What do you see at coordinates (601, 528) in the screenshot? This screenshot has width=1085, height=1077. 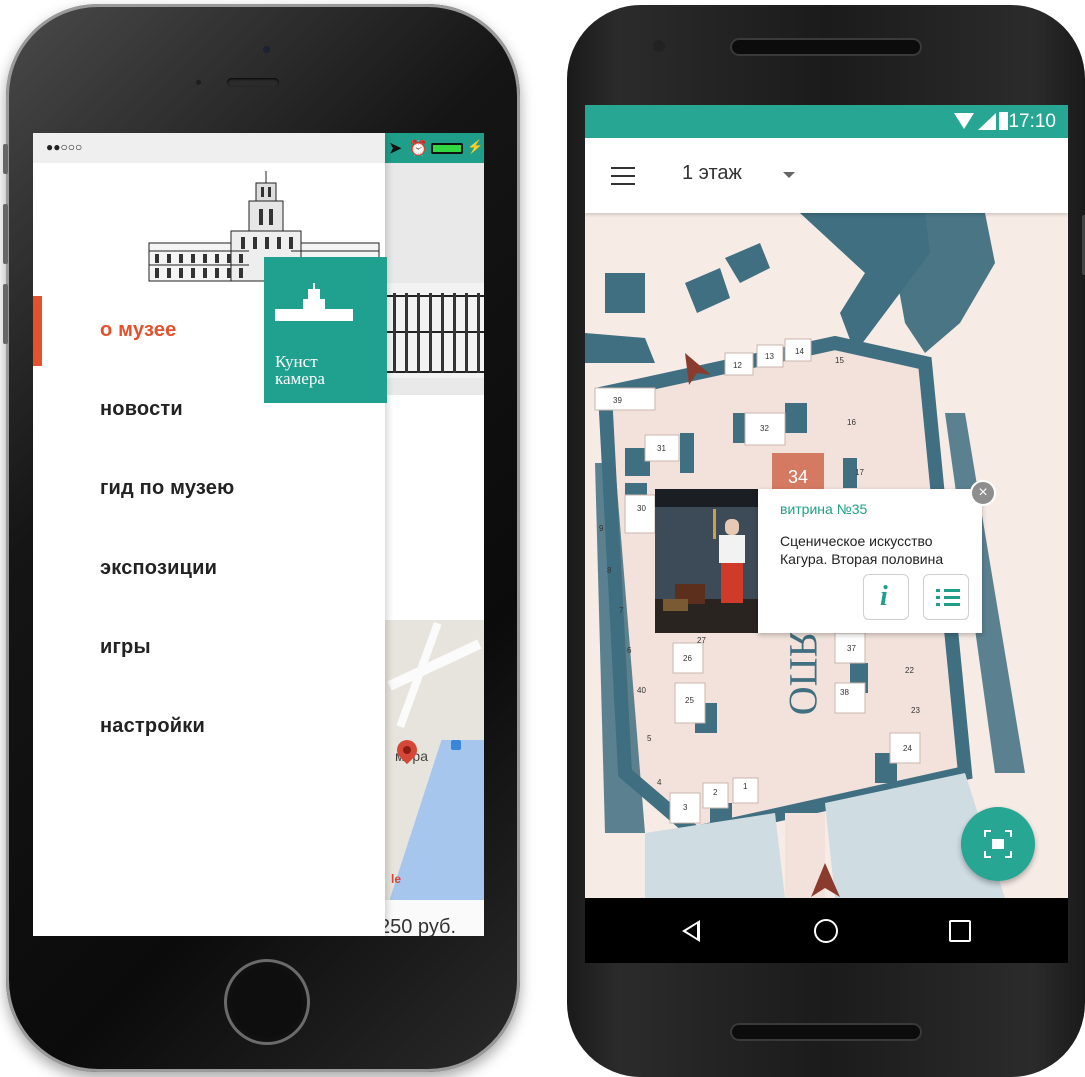 I see `svg-text: 9` at bounding box center [601, 528].